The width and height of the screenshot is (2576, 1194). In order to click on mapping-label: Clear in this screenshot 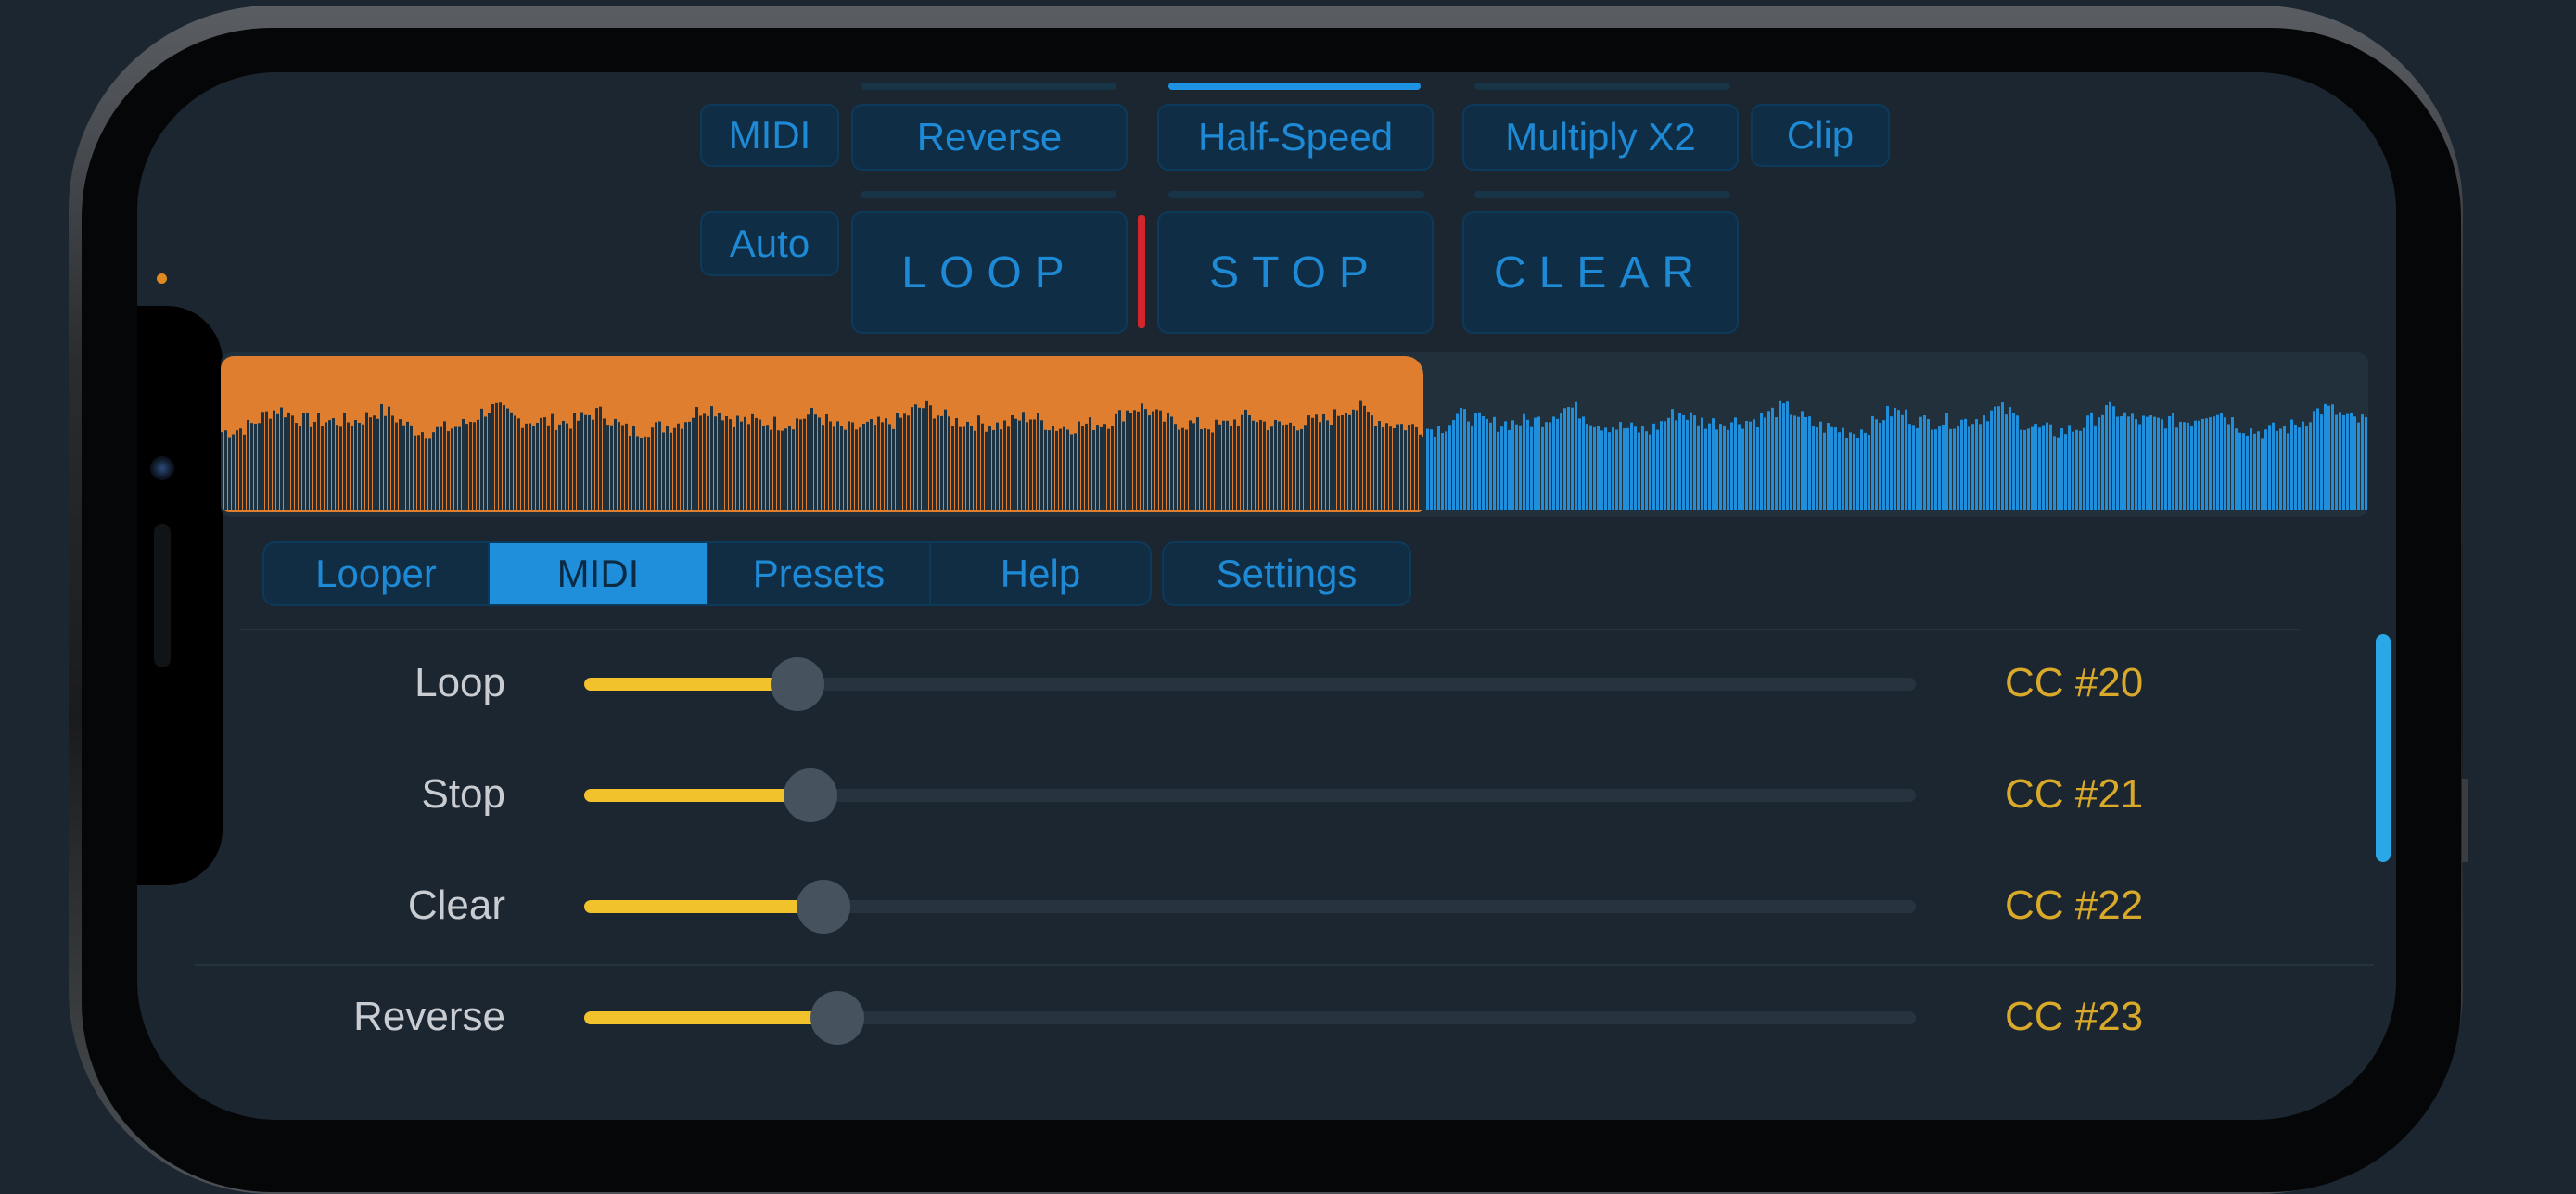, I will do `click(456, 905)`.